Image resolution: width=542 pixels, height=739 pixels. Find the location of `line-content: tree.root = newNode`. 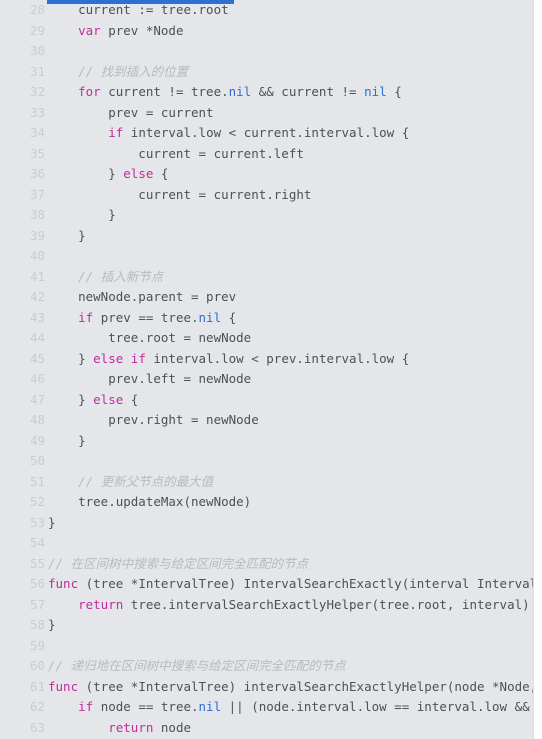

line-content: tree.root = newNode is located at coordinates (149, 338).